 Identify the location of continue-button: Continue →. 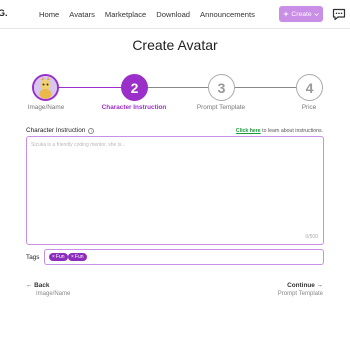
(305, 285).